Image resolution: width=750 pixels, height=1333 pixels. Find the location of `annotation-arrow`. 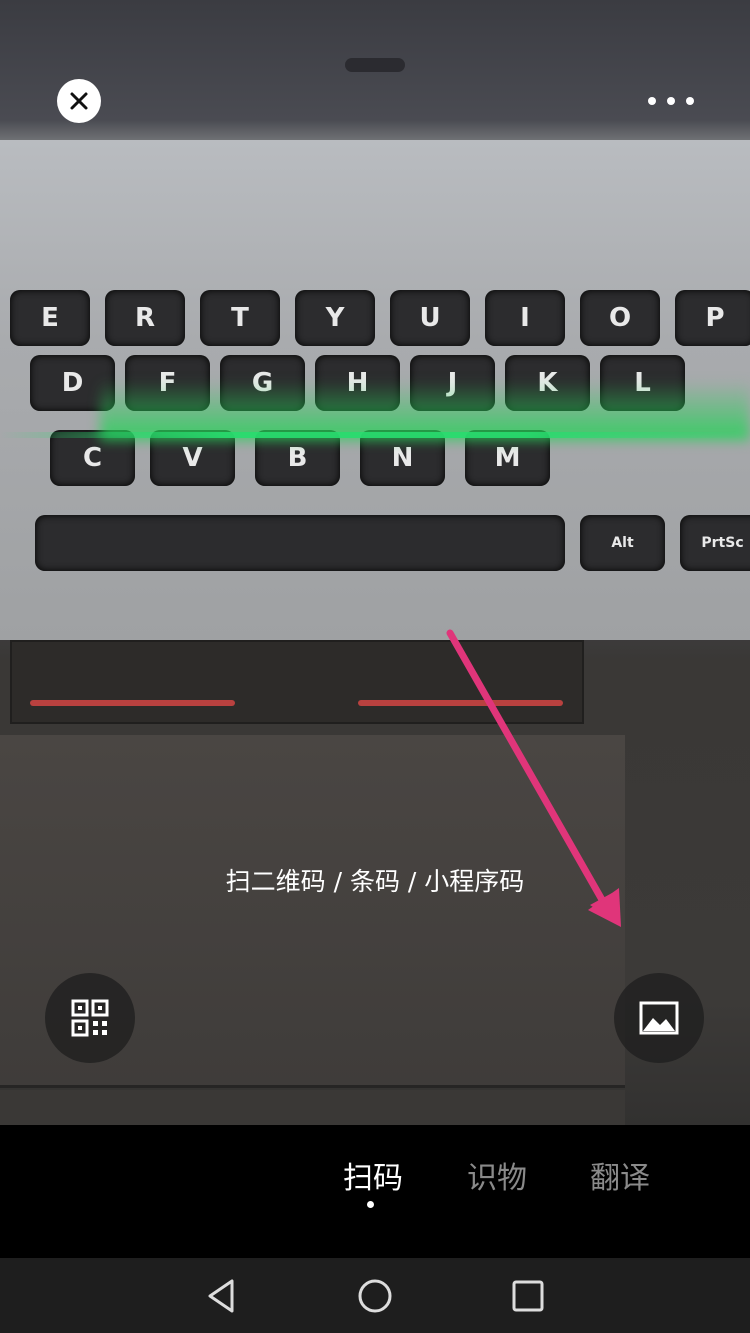

annotation-arrow is located at coordinates (533, 778).